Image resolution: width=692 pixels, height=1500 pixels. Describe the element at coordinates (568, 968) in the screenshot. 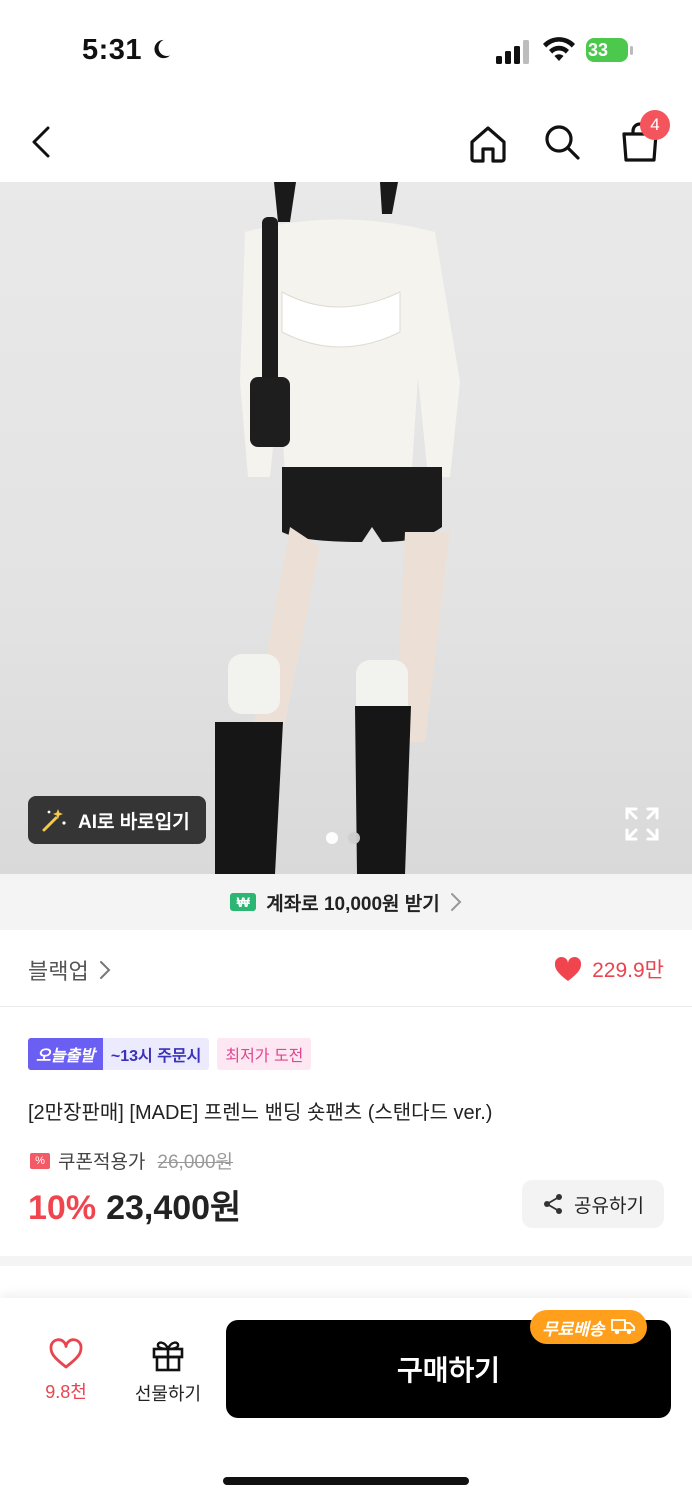

I see `heart-filled-icon` at that location.